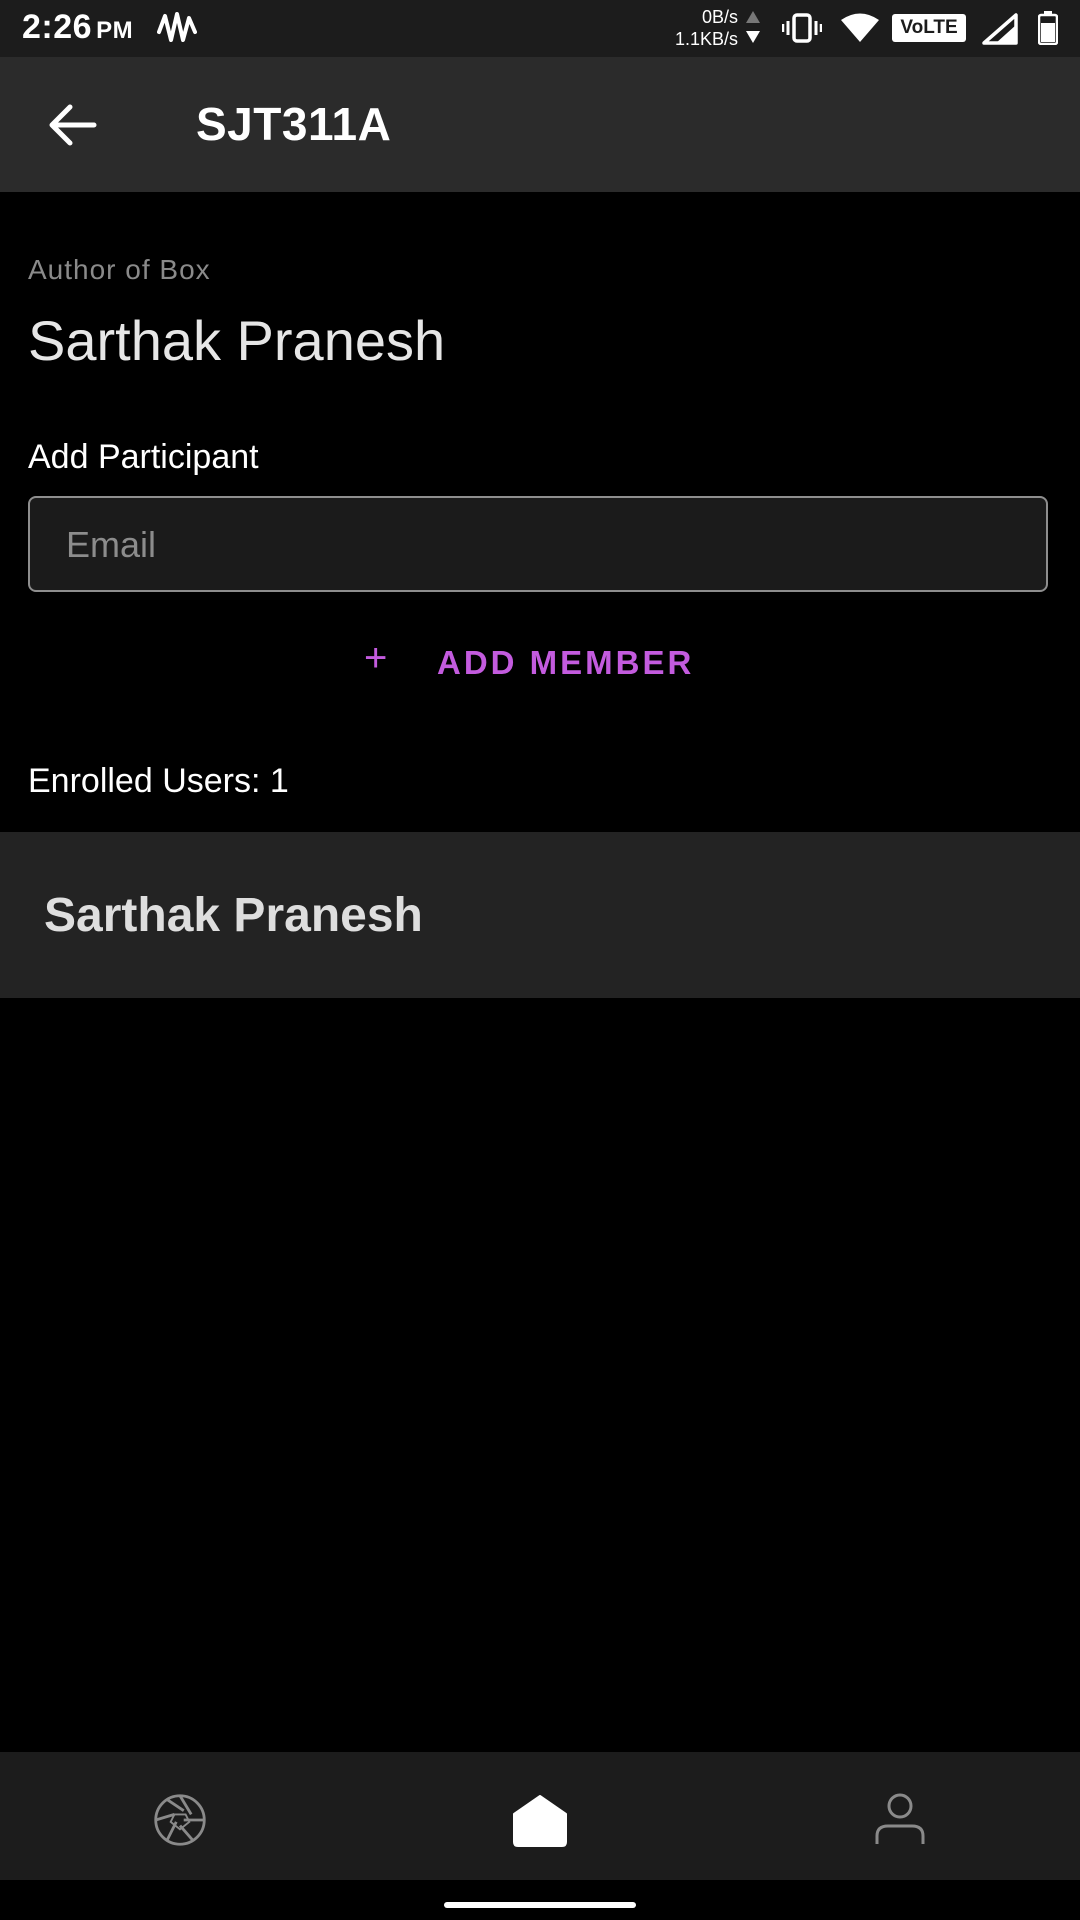  Describe the element at coordinates (719, 17) in the screenshot. I see `network-speed-up: 0B/s` at that location.